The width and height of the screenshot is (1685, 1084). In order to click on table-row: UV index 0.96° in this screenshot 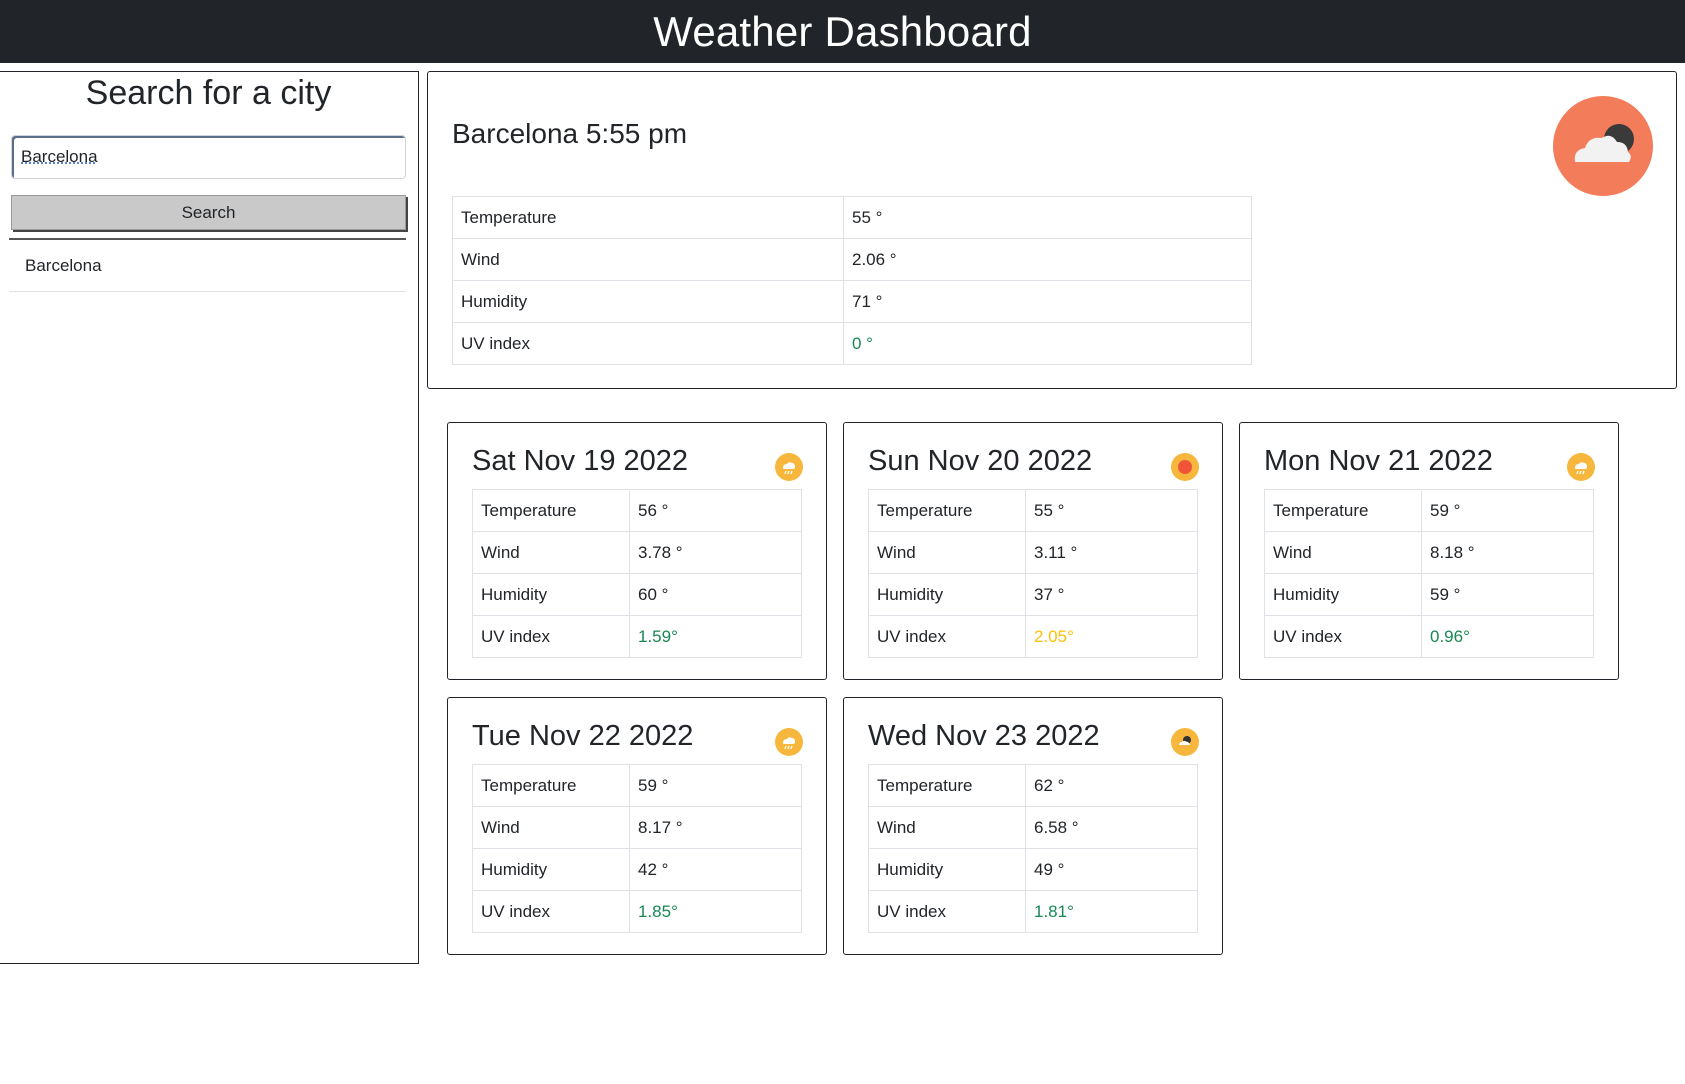, I will do `click(1429, 636)`.